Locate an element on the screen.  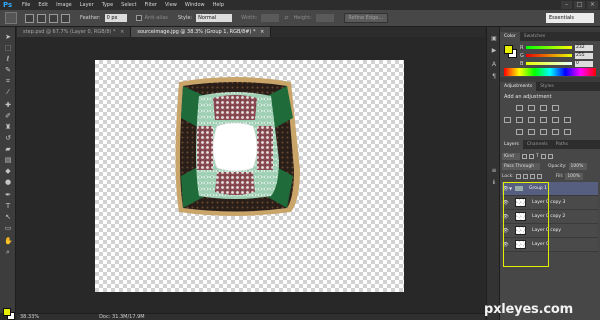
subtract-selection-icon is located at coordinates (53, 18).